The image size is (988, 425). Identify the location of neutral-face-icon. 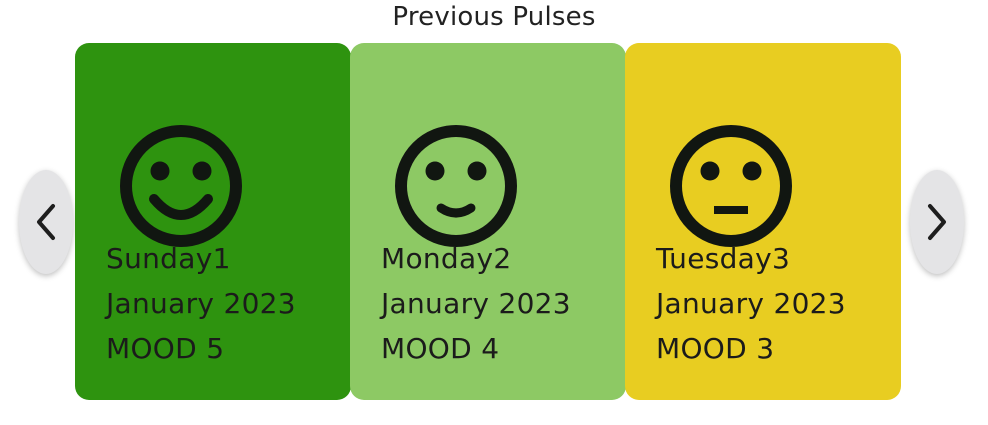
(731, 186).